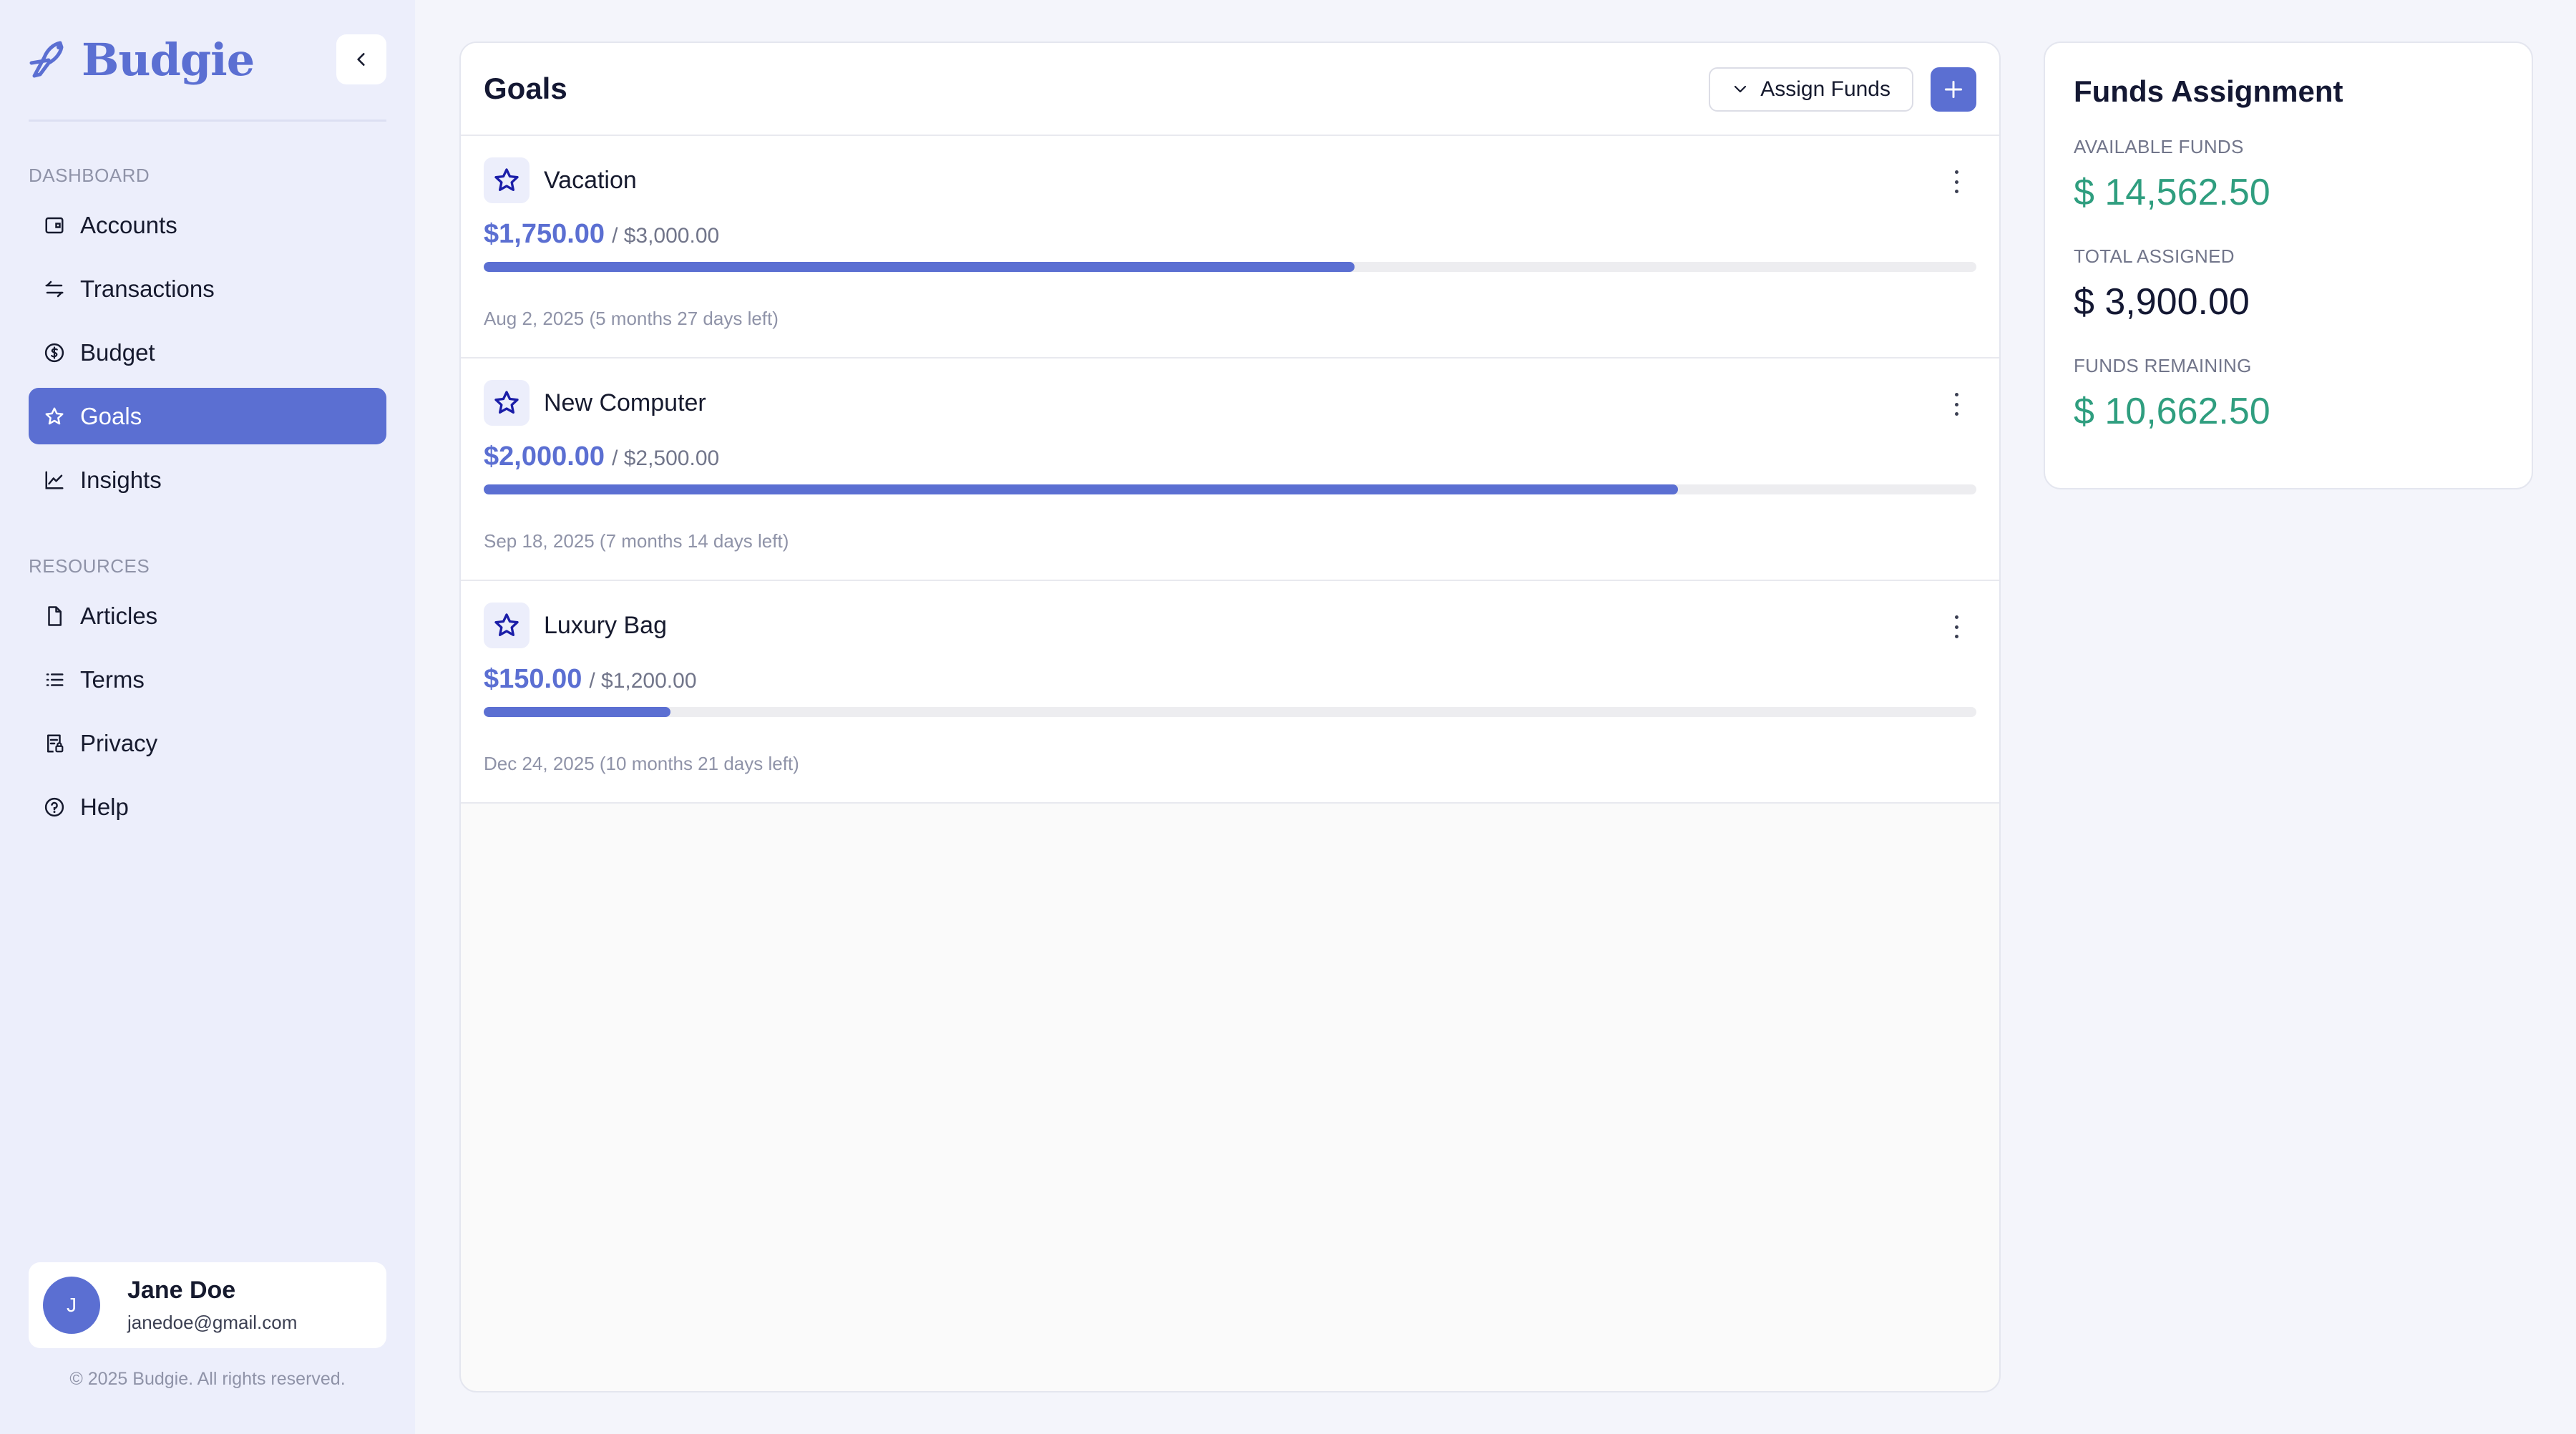 This screenshot has height=1434, width=2576. What do you see at coordinates (181, 1290) in the screenshot?
I see `user-name: Jane Doe` at bounding box center [181, 1290].